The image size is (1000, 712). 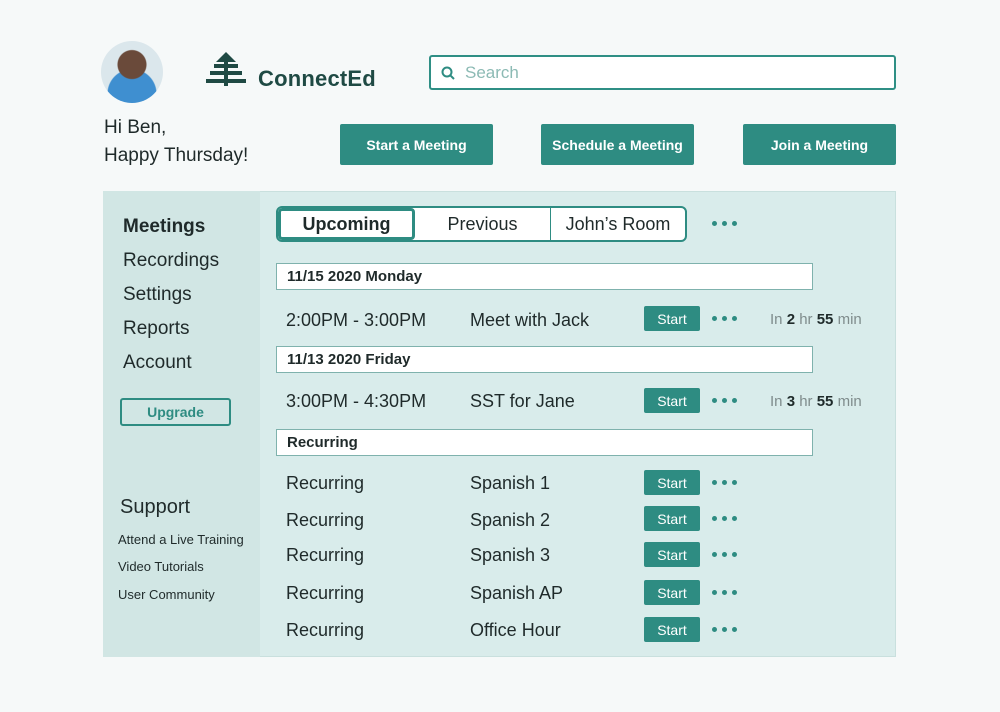 I want to click on recurring-title: Office Hour, so click(x=515, y=630).